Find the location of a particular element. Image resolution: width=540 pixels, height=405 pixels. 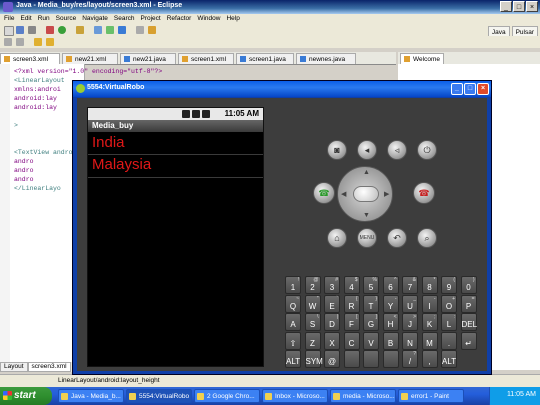

run-icon is located at coordinates (62, 30).